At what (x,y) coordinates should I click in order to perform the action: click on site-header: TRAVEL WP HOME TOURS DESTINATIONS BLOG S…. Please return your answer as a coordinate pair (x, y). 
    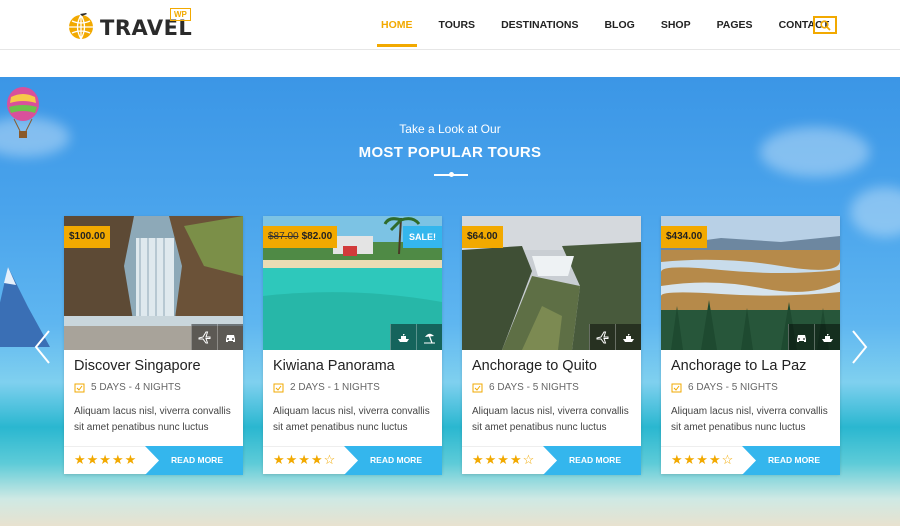
    Looking at the image, I should click on (450, 25).